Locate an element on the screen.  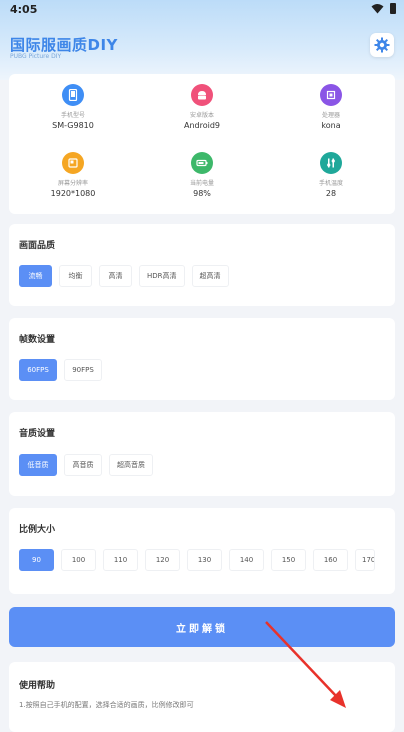
audio-option: 超高音质 is located at coordinates (131, 465).